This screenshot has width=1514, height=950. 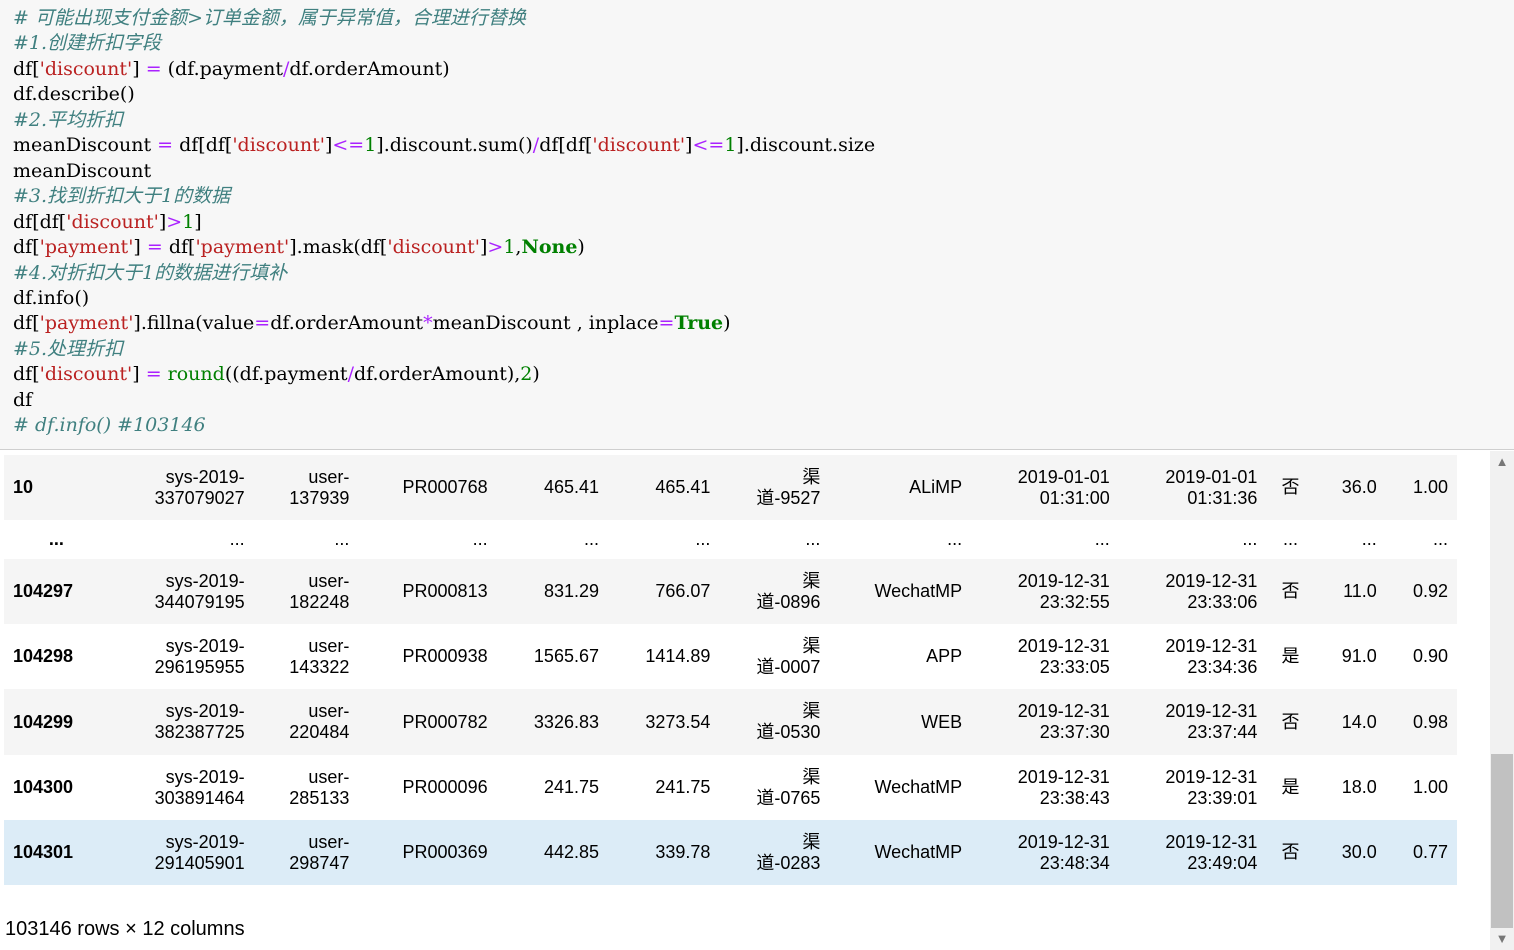 What do you see at coordinates (319, 591) in the screenshot?
I see `table-cell: user- 182248` at bounding box center [319, 591].